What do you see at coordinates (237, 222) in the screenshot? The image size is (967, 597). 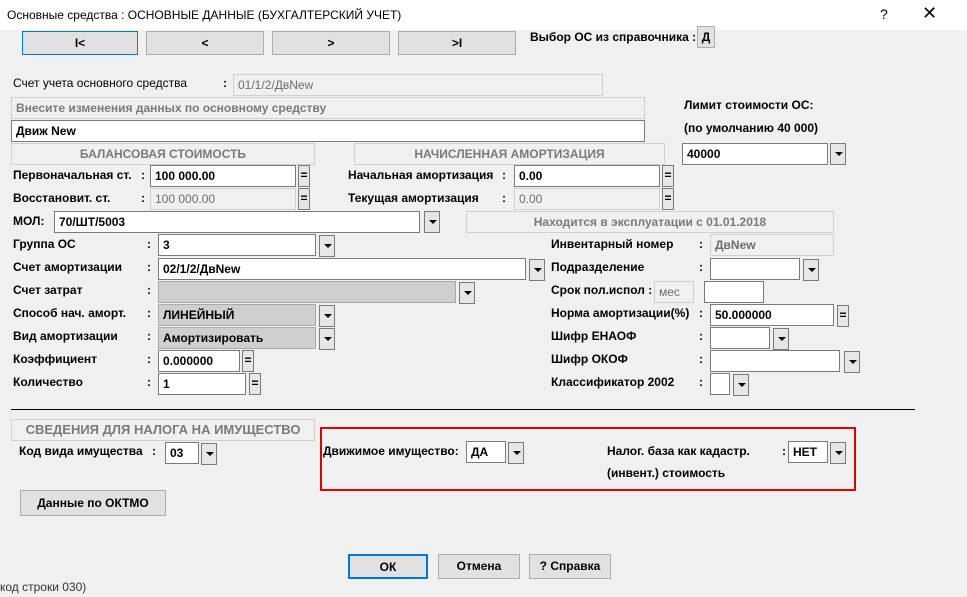 I see `mol-input: 70/ШТ/5003` at bounding box center [237, 222].